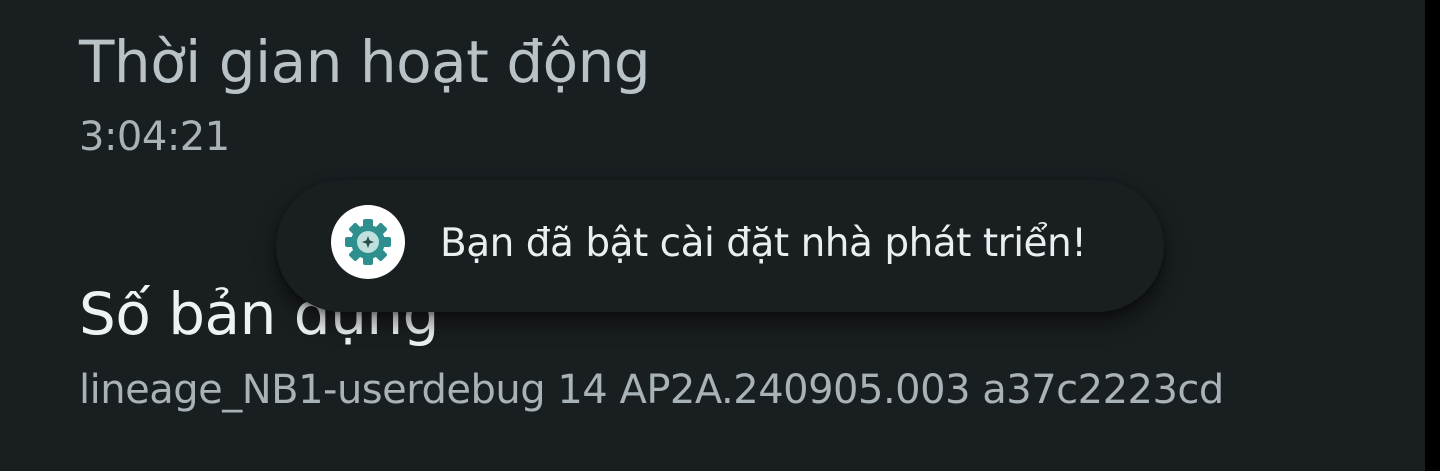 The width and height of the screenshot is (1440, 471). What do you see at coordinates (368, 242) in the screenshot?
I see `settings-gear-icon` at bounding box center [368, 242].